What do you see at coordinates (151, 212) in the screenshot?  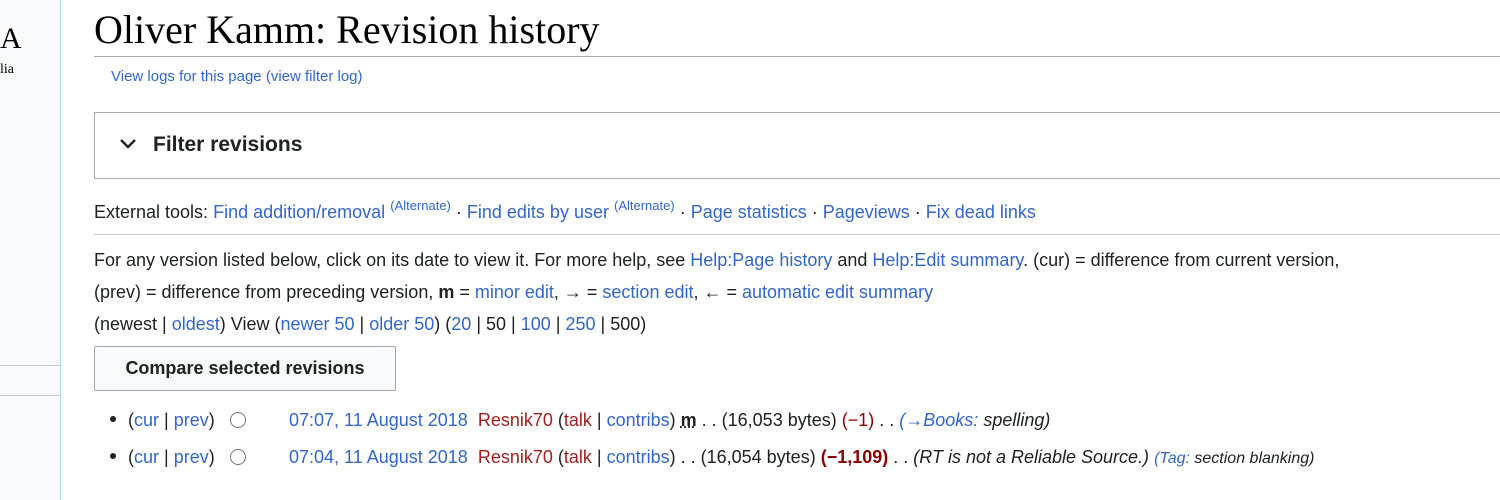 I see `external-tools-label: External tools:` at bounding box center [151, 212].